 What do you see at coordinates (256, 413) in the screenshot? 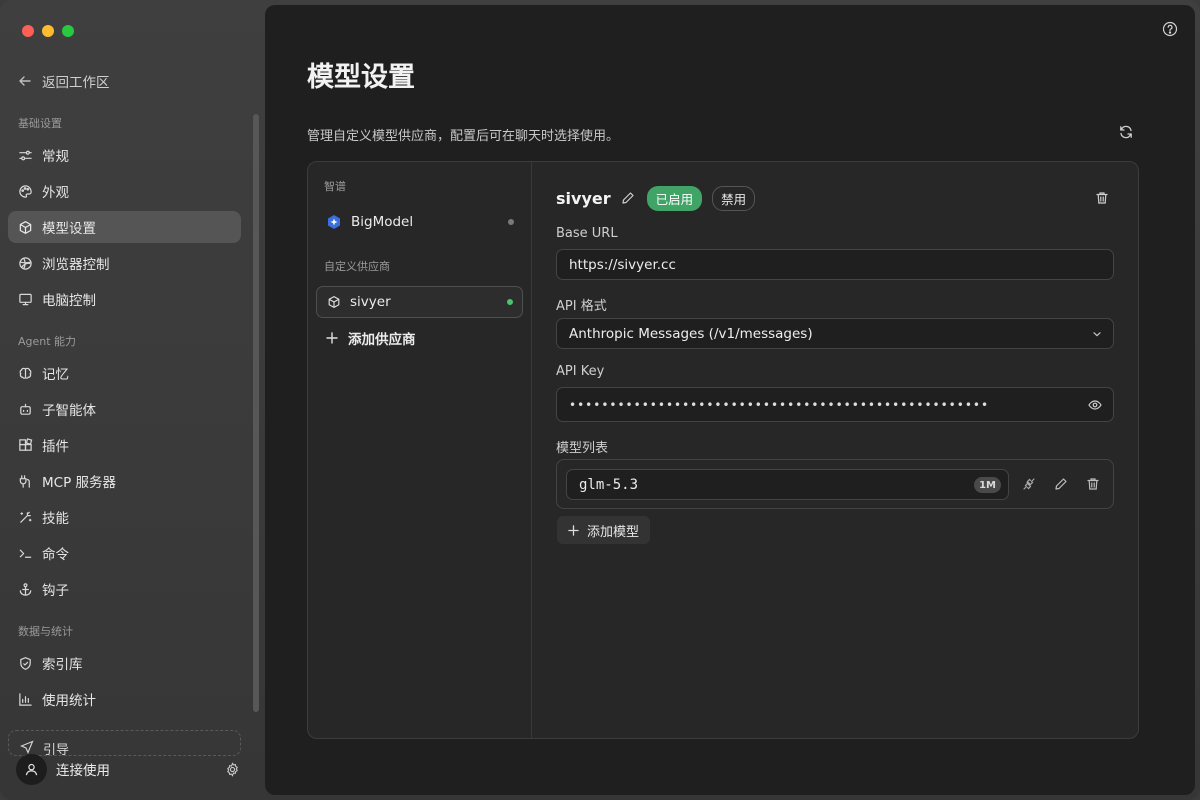
I see `sidebar-scrollbar` at bounding box center [256, 413].